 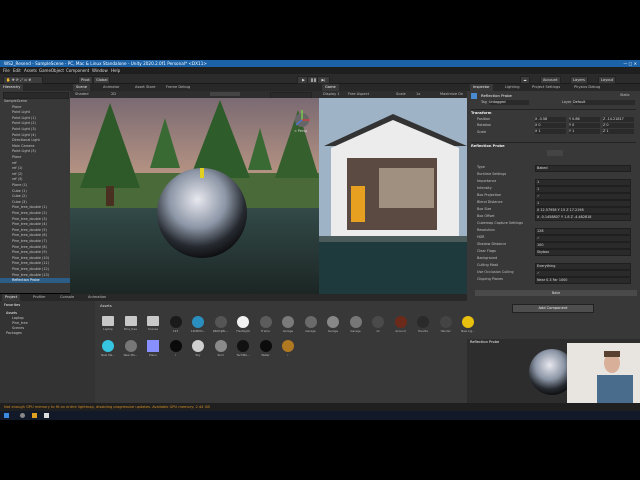 What do you see at coordinates (35, 258) in the screenshot?
I see `hierarchy-item: Pine_tree_double (10)` at bounding box center [35, 258].